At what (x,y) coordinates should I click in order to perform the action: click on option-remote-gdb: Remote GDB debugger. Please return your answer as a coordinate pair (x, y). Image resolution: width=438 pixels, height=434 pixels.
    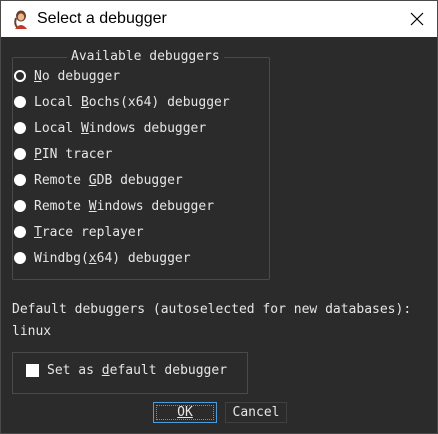
    Looking at the image, I should click on (98, 180).